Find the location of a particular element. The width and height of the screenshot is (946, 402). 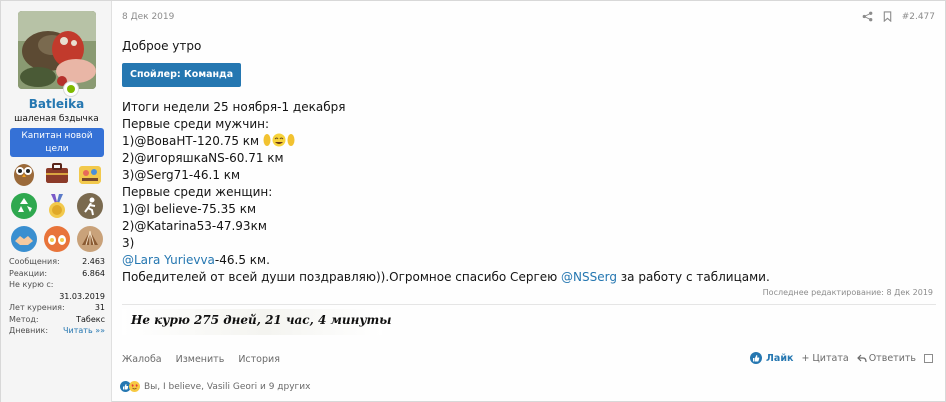

bookmark-icon is located at coordinates (887, 16).